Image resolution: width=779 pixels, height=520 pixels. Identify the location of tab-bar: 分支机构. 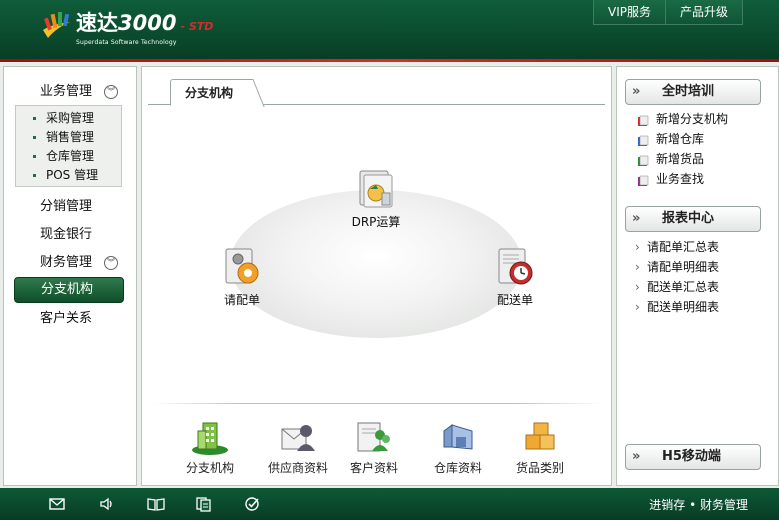
(376, 90).